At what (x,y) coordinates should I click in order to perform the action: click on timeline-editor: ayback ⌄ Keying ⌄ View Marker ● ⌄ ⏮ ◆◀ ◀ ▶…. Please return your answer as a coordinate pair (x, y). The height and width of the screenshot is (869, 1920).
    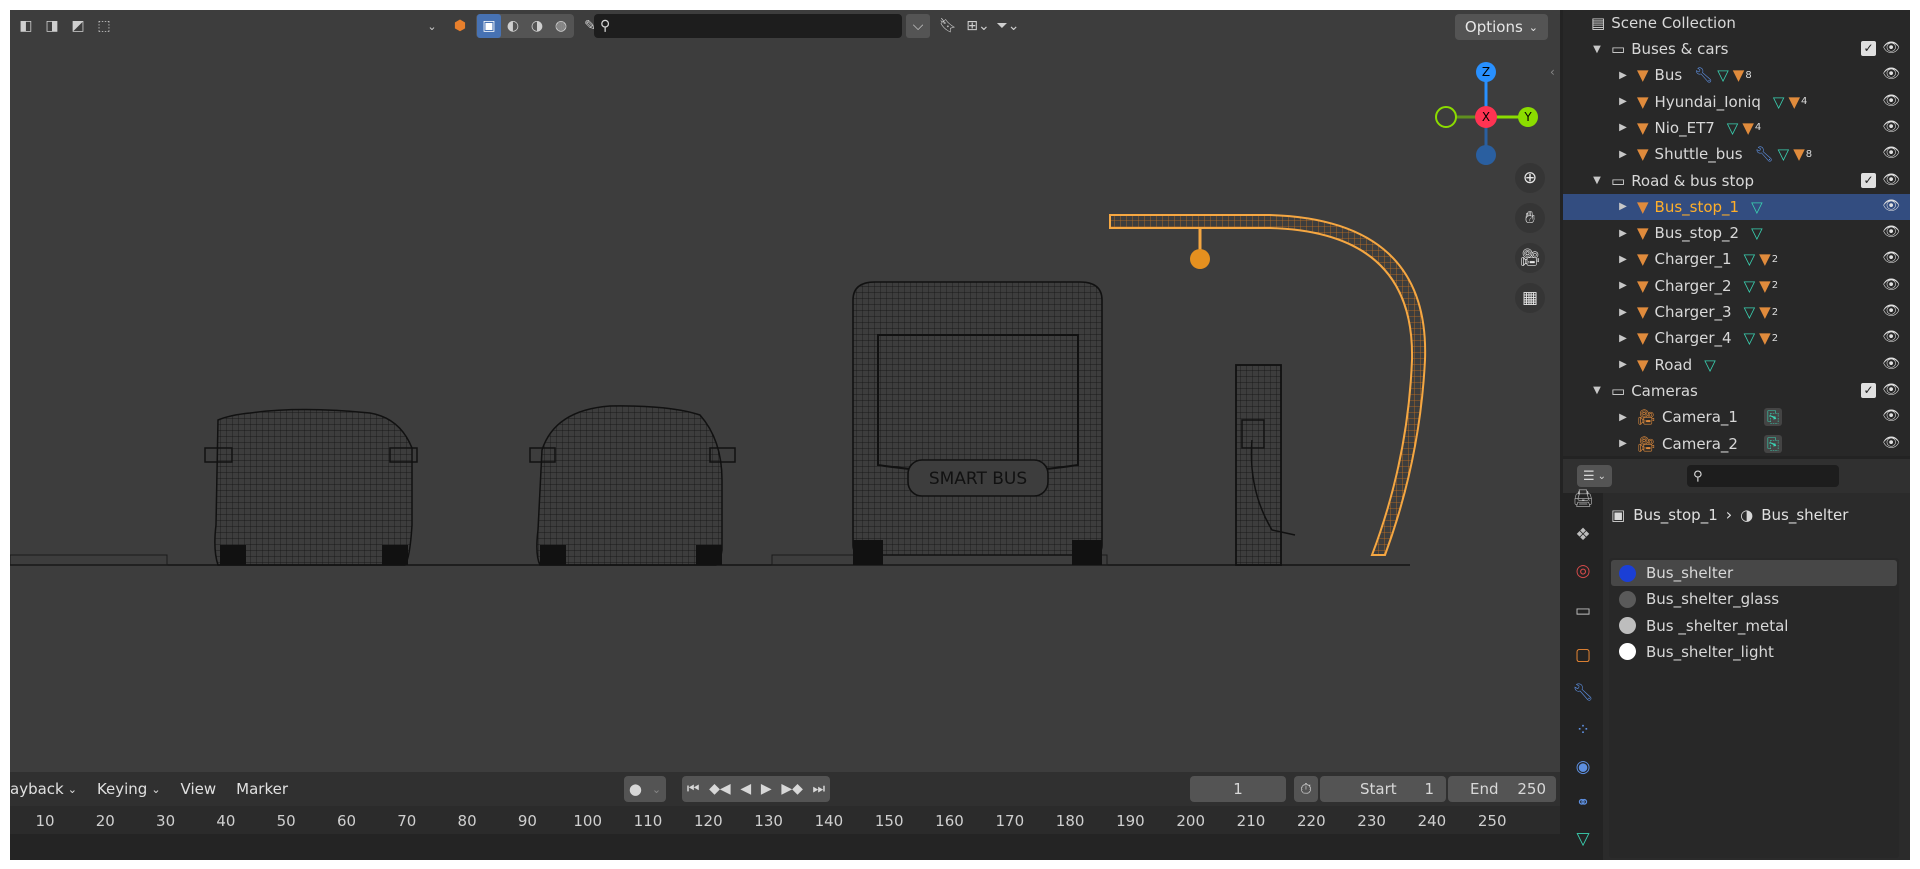
    Looking at the image, I should click on (785, 816).